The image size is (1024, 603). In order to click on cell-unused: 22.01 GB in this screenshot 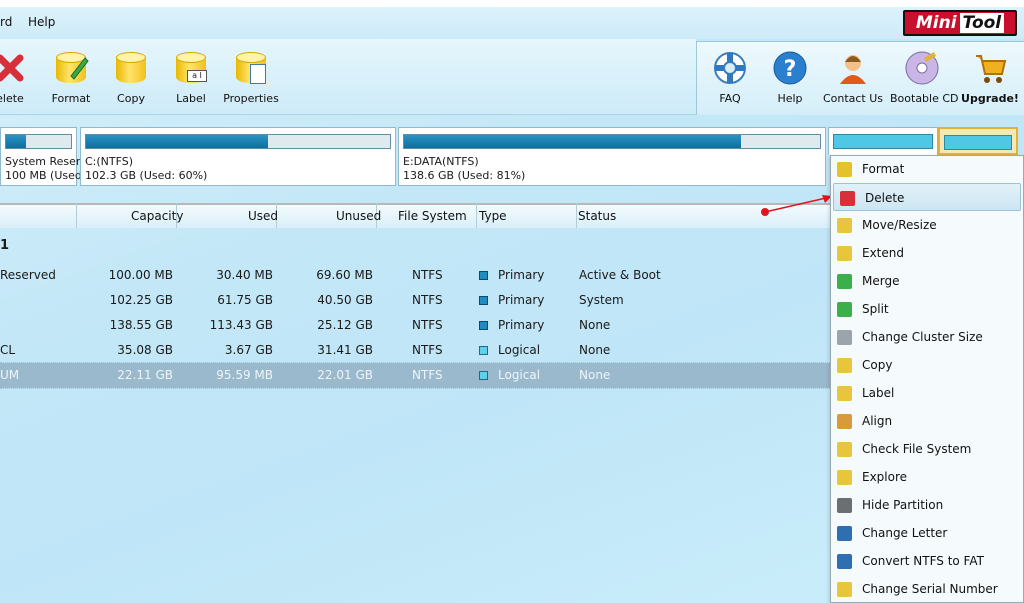, I will do `click(345, 375)`.